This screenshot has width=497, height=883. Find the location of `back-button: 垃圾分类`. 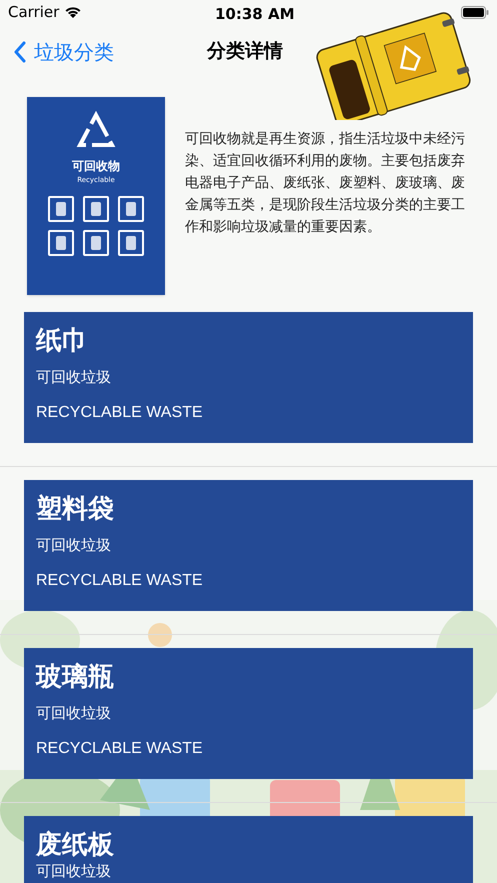

back-button: 垃圾分类 is located at coordinates (64, 52).